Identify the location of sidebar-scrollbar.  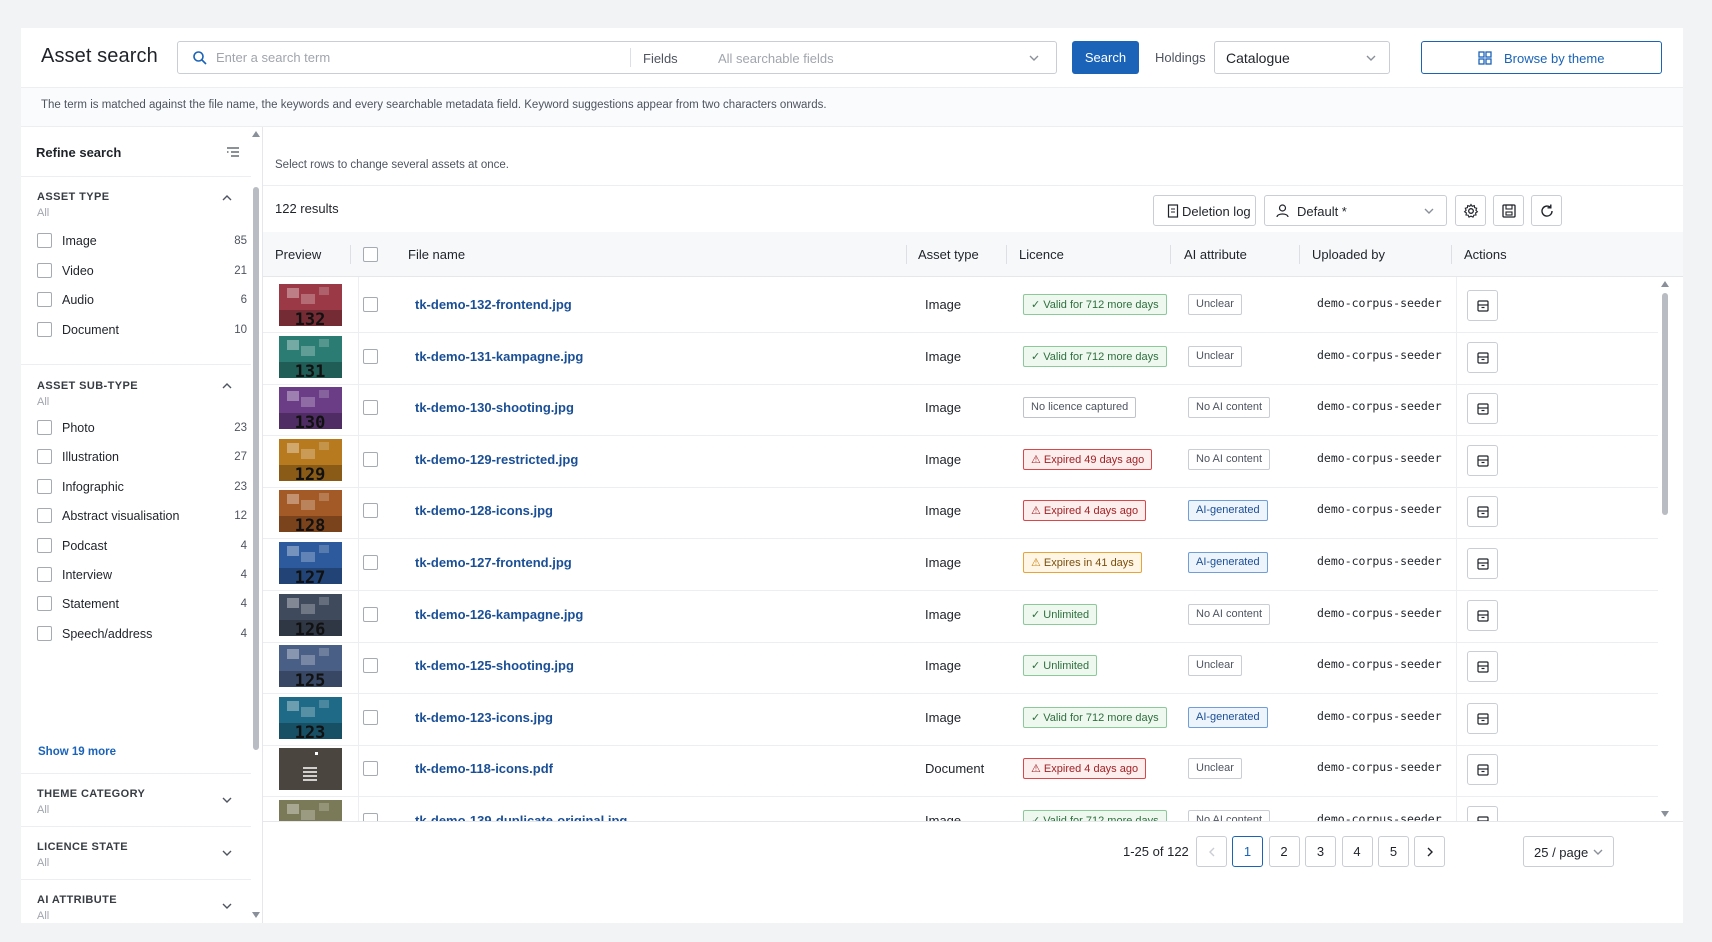
(256, 525).